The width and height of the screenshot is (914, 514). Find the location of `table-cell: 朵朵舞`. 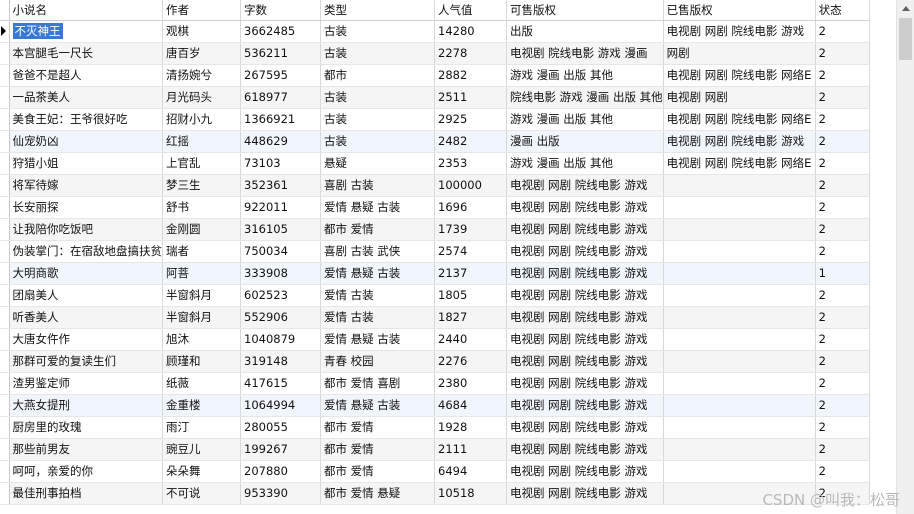

table-cell: 朵朵舞 is located at coordinates (201, 471).